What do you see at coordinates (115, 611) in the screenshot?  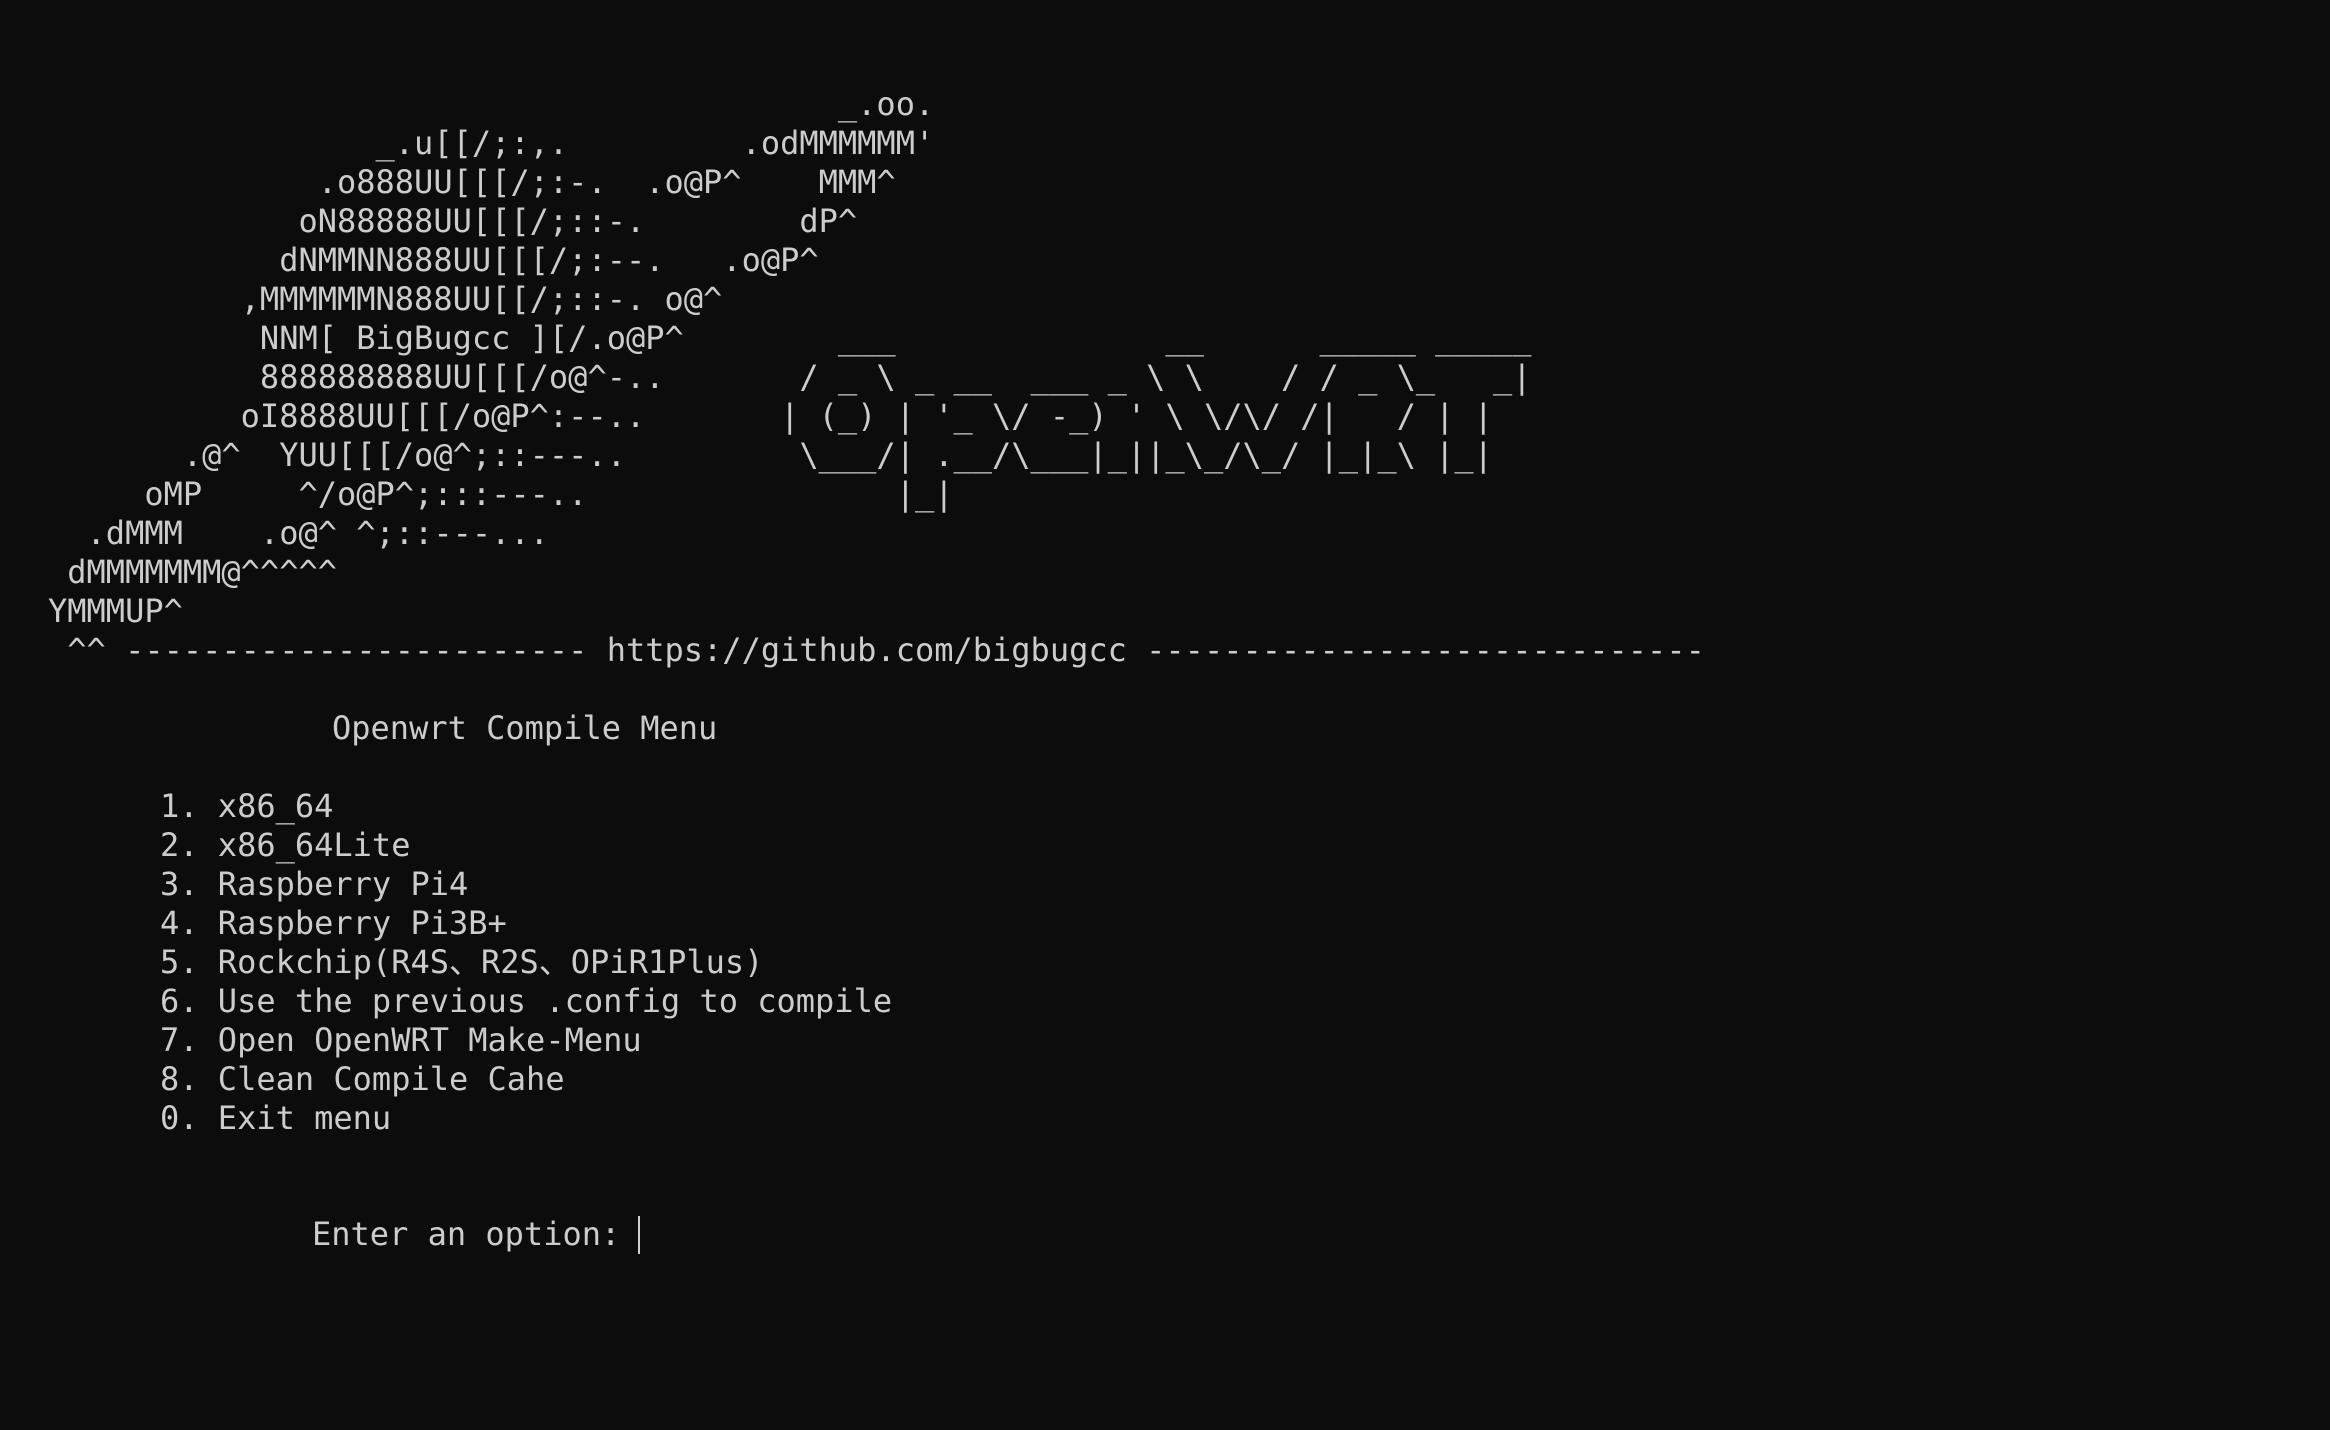 I see `ascii-banner-line: YMMMUP^` at bounding box center [115, 611].